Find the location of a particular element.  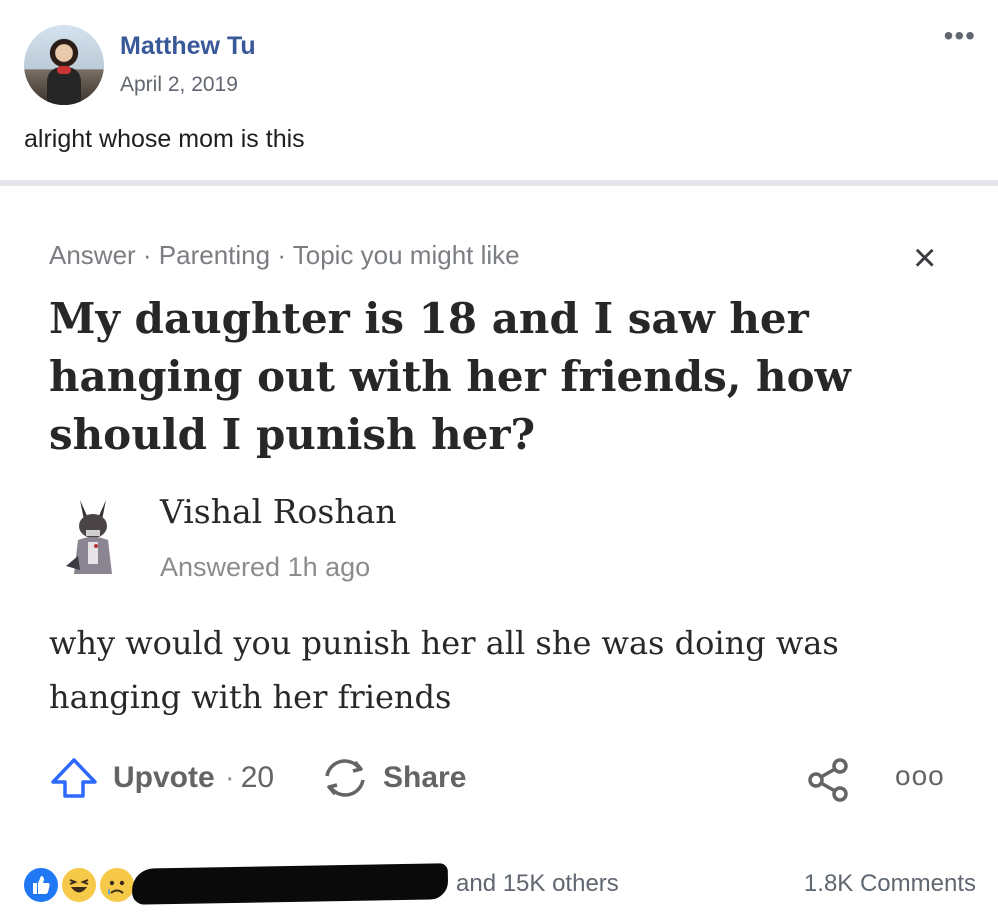

share-arrows-icon is located at coordinates (345, 778).